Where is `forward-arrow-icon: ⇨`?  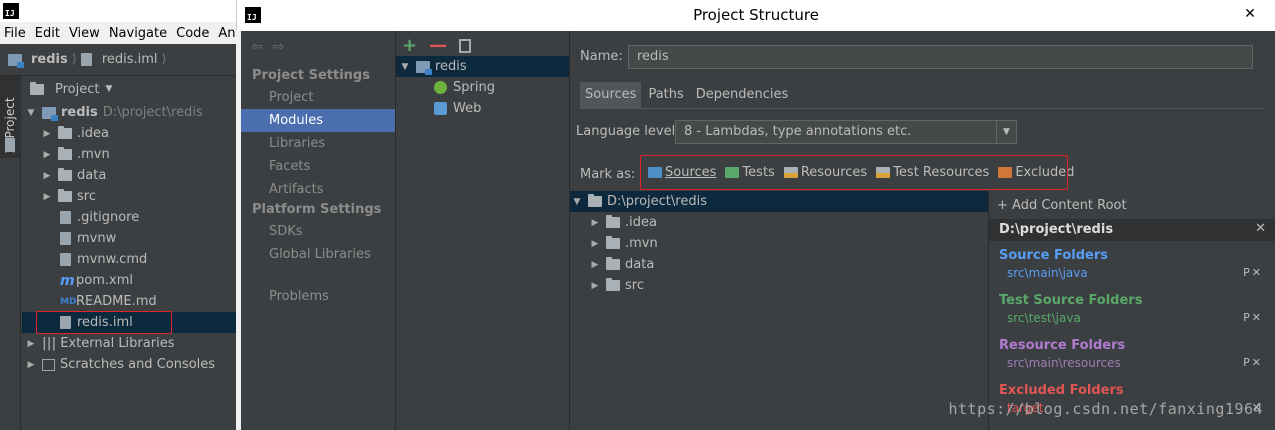
forward-arrow-icon: ⇨ is located at coordinates (279, 47).